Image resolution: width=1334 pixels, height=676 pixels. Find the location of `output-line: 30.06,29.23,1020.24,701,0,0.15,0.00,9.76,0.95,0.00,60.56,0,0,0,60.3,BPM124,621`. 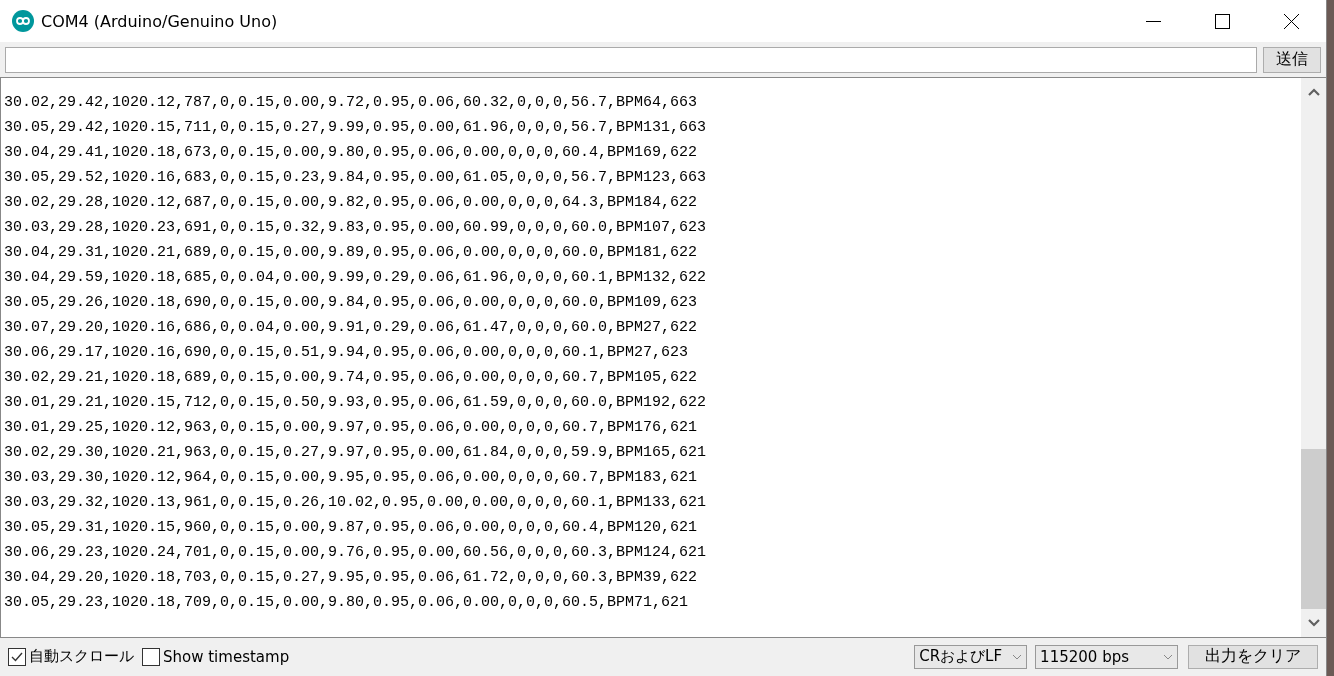

output-line: 30.06,29.23,1020.24,701,0,0.15,0.00,9.76,0.95,0.00,60.56,0,0,0,60.3,BPM124,621 is located at coordinates (355, 553).